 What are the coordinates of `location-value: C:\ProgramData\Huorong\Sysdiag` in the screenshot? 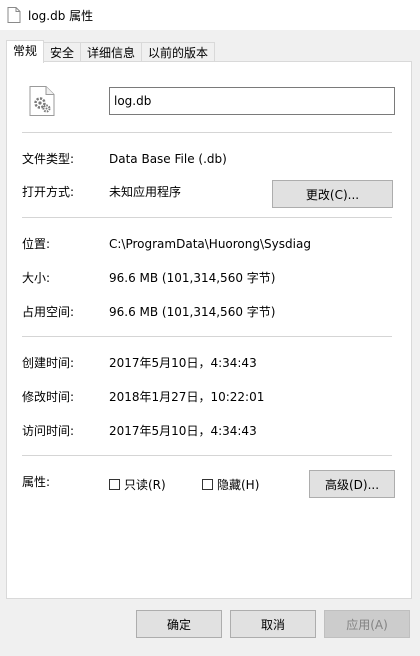 It's located at (210, 244).